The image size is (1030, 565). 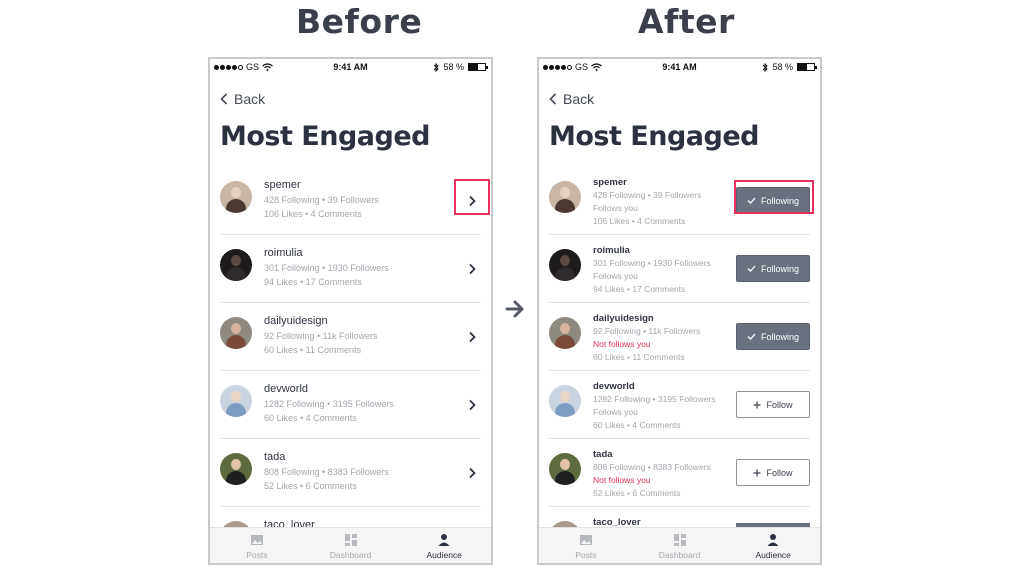 I want to click on username: spemer, so click(x=610, y=182).